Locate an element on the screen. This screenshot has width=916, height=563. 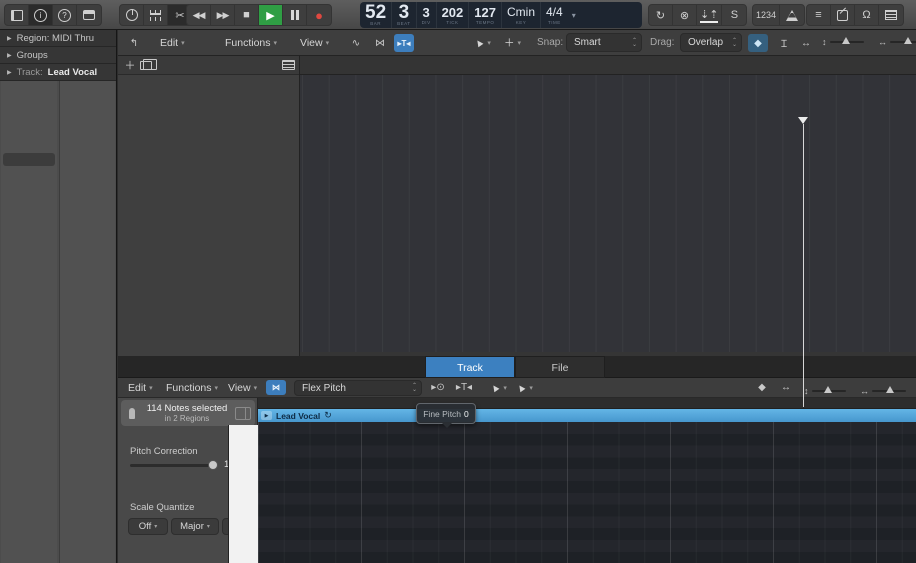
channel-setting-button is located at coordinates (29, 159).